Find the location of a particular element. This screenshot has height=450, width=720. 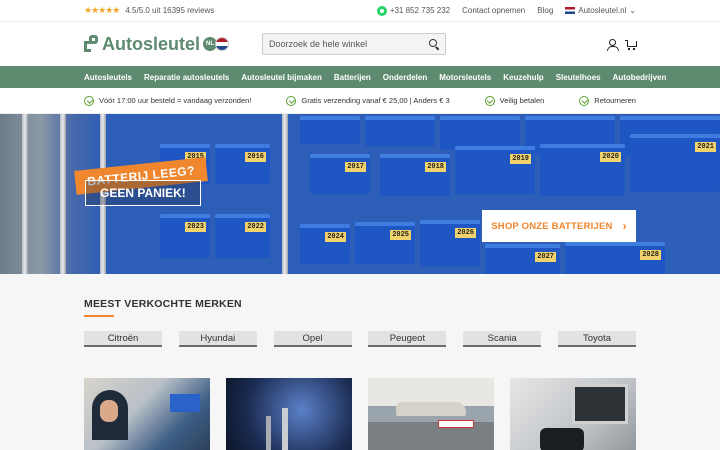

shop-batteries-label: SHOP ONZE BATTERIJEN is located at coordinates (552, 226).